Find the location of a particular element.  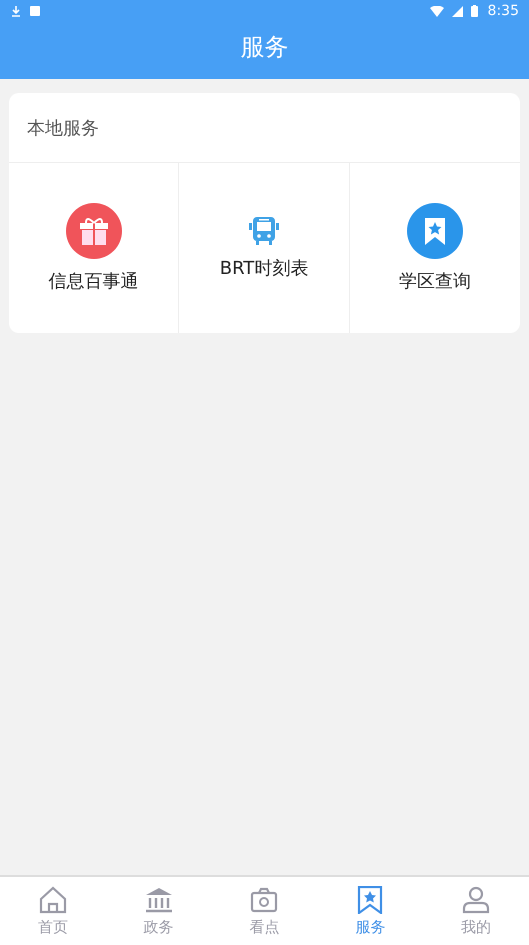

section-title: 本地服务 is located at coordinates (63, 128).